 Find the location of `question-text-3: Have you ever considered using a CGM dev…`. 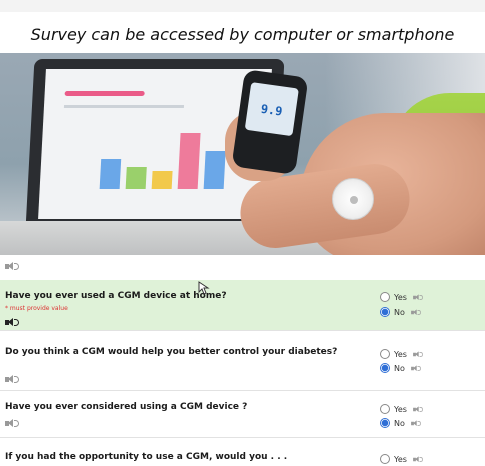

question-text-3: Have you ever considered using a CGM dev… is located at coordinates (126, 407).